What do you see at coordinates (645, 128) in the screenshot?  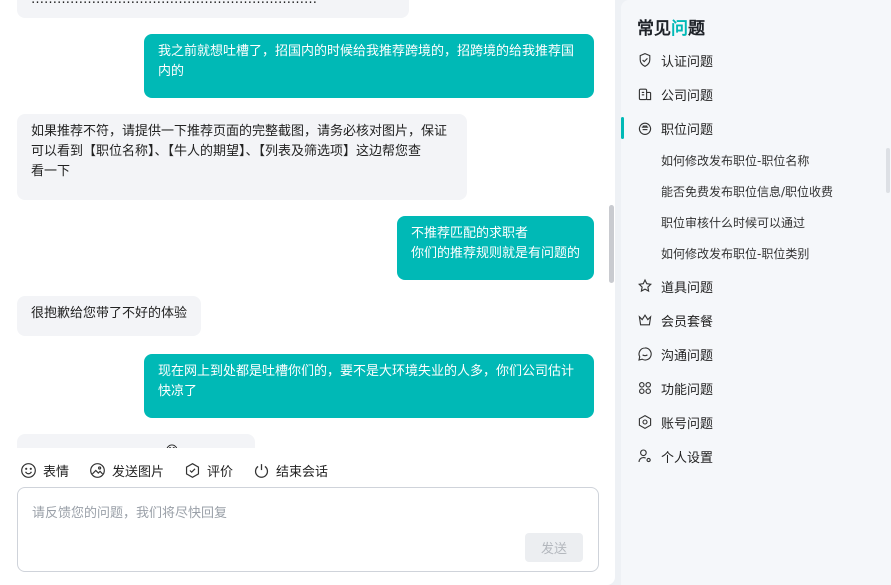 I see `briefcase-icon` at bounding box center [645, 128].